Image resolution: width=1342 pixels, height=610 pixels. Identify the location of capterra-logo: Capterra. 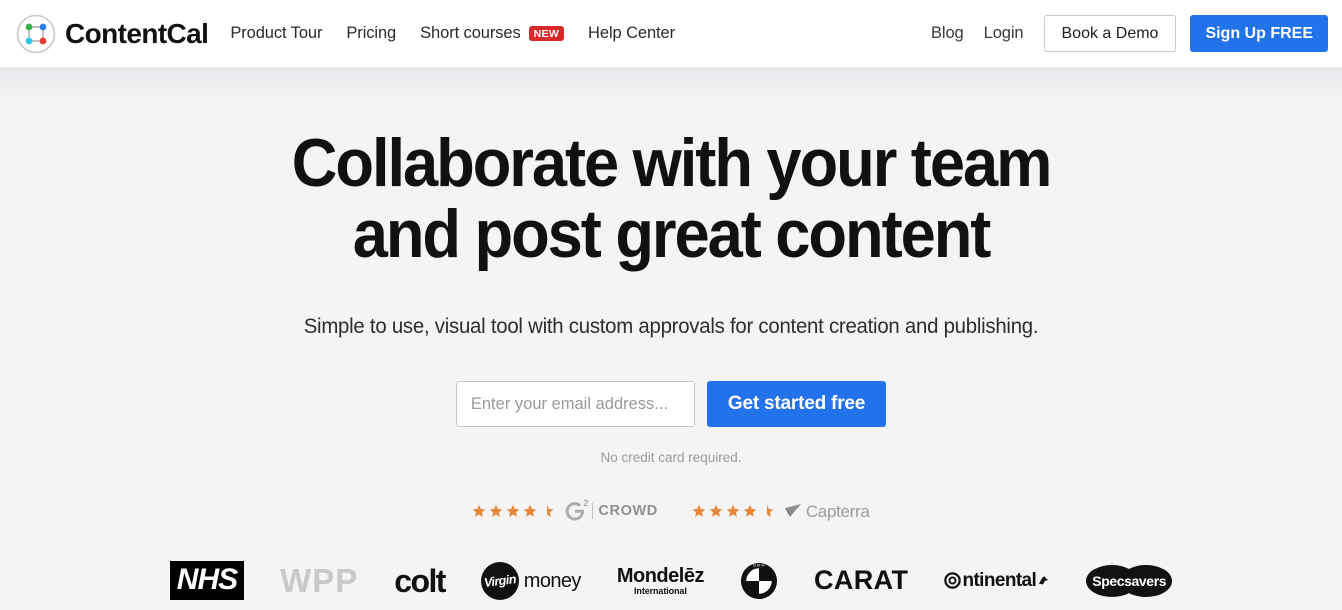
(826, 511).